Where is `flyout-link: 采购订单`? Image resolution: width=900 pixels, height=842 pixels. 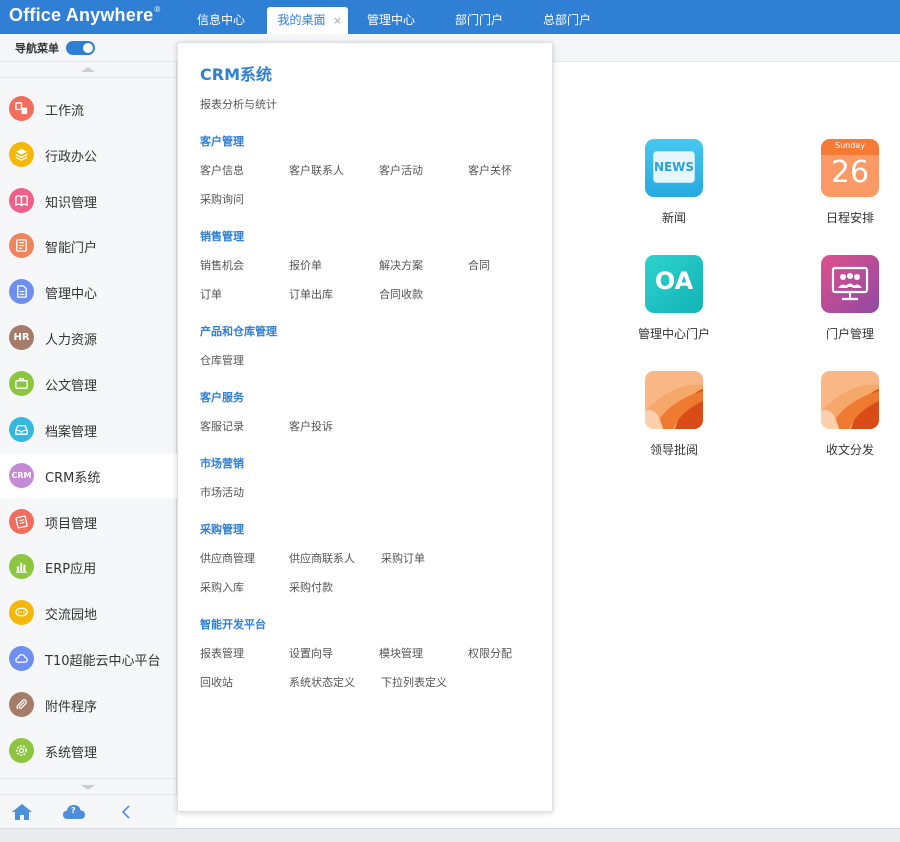
flyout-link: 采购订单 is located at coordinates (403, 558).